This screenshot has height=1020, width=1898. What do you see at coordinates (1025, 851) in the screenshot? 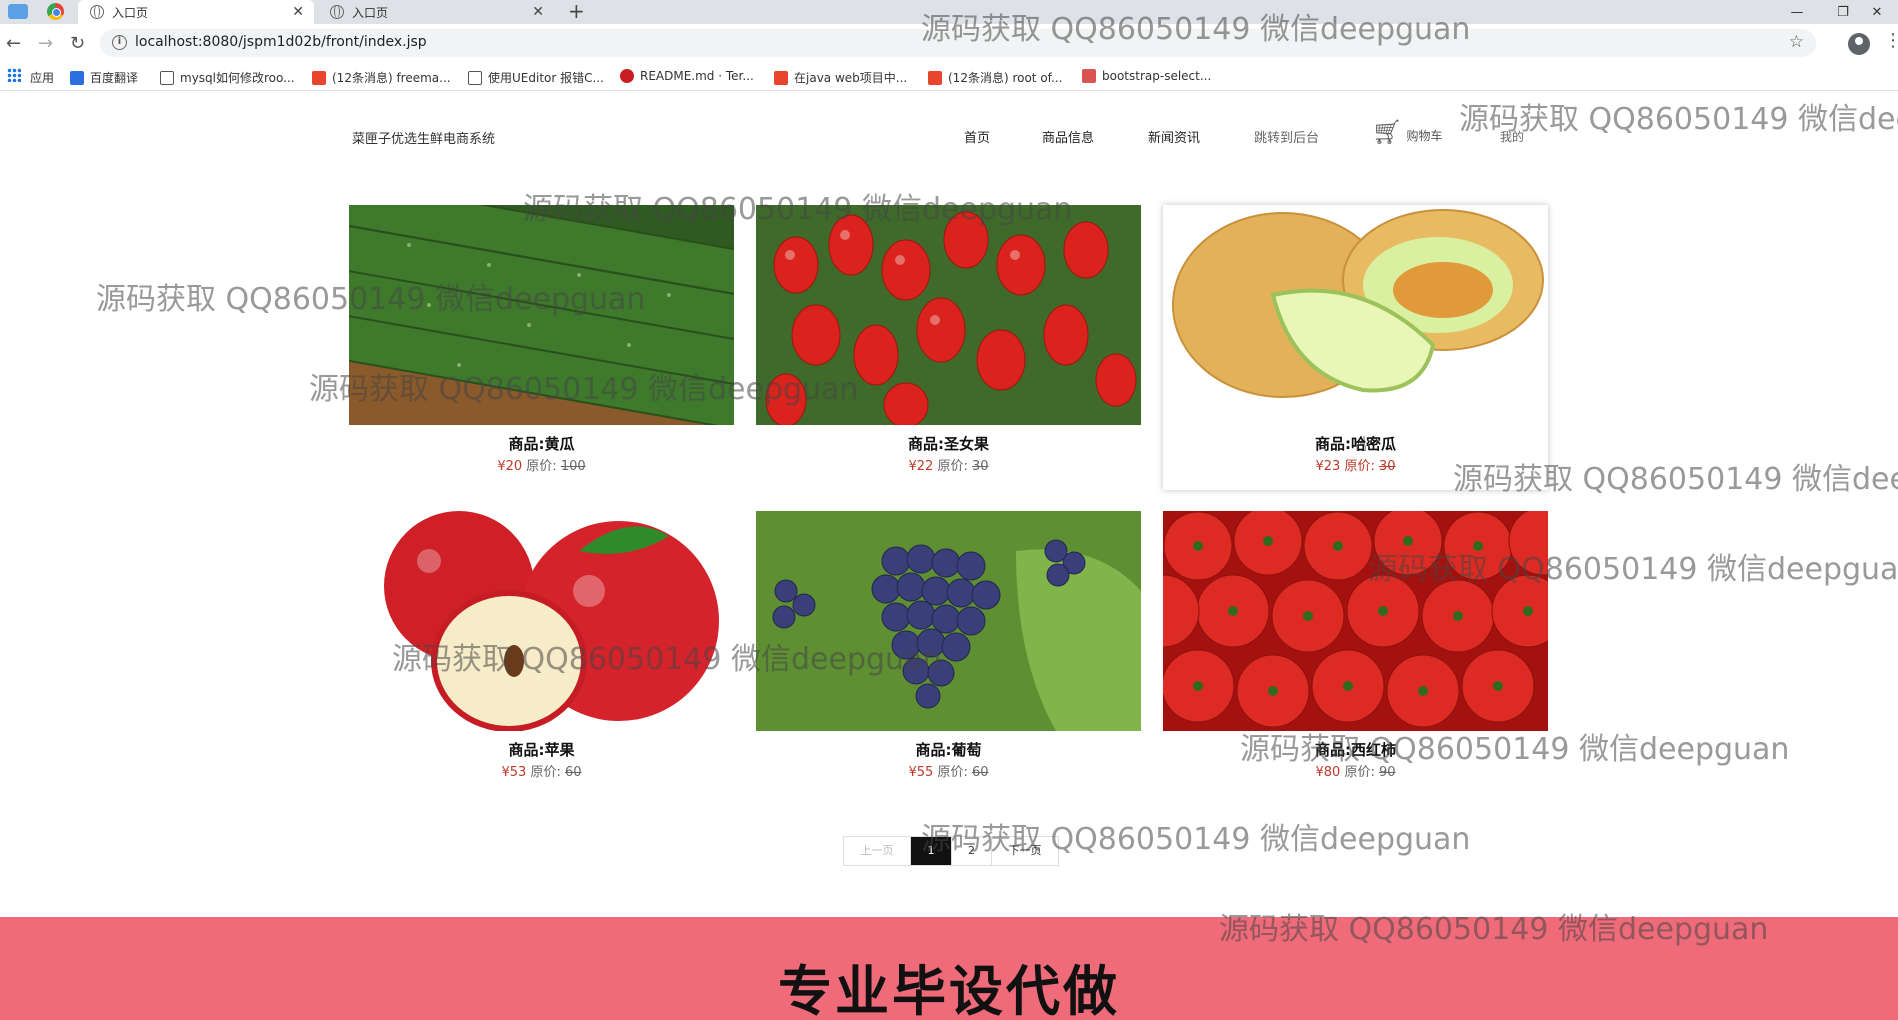
I see `next-page-button: 下一页` at bounding box center [1025, 851].